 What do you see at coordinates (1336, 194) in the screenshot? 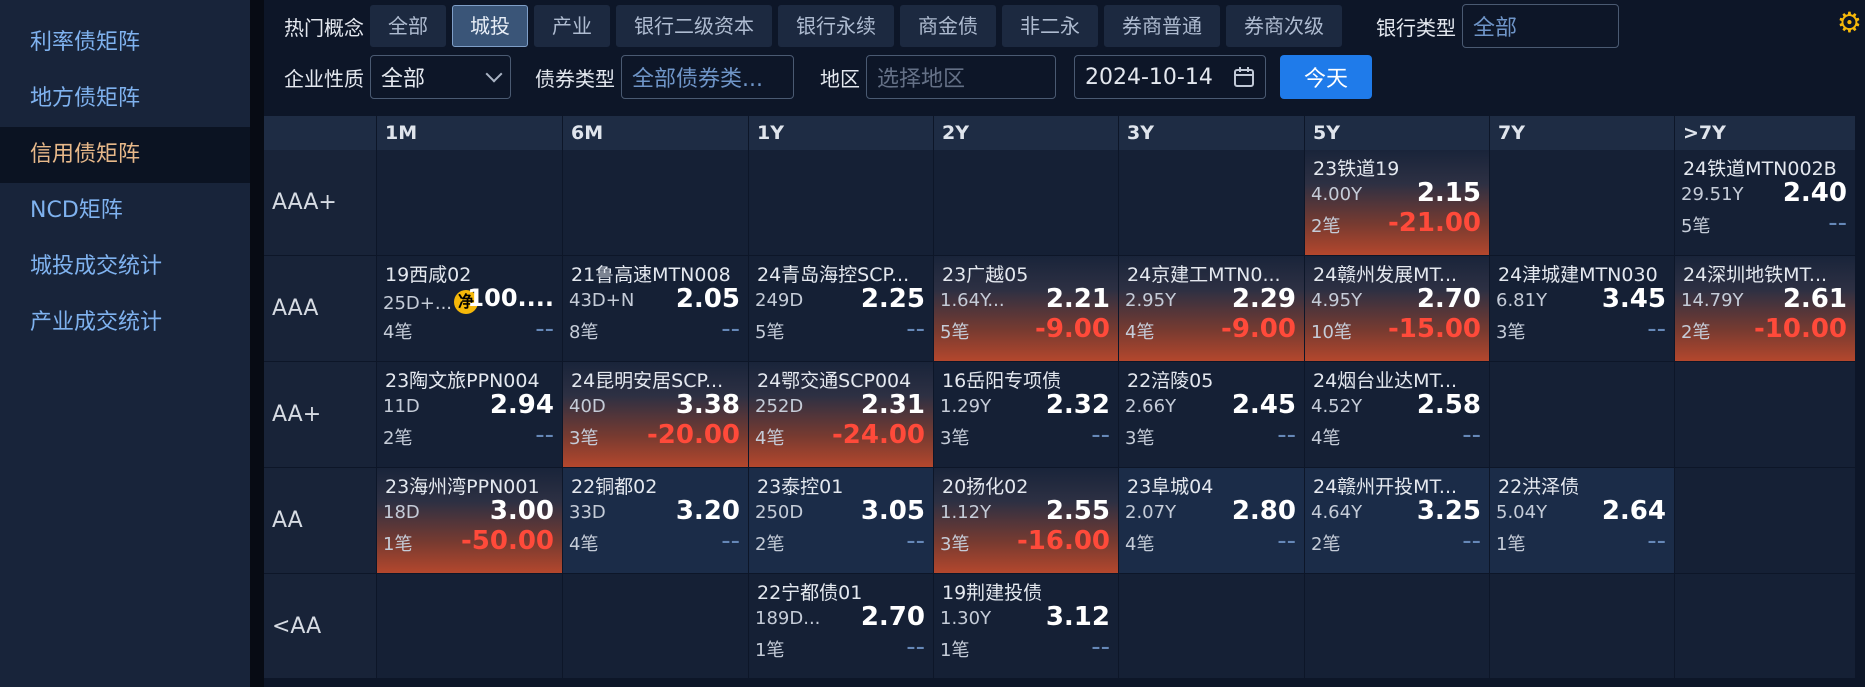
I see `bond-term-wrap: 4.00Y` at bounding box center [1336, 194].